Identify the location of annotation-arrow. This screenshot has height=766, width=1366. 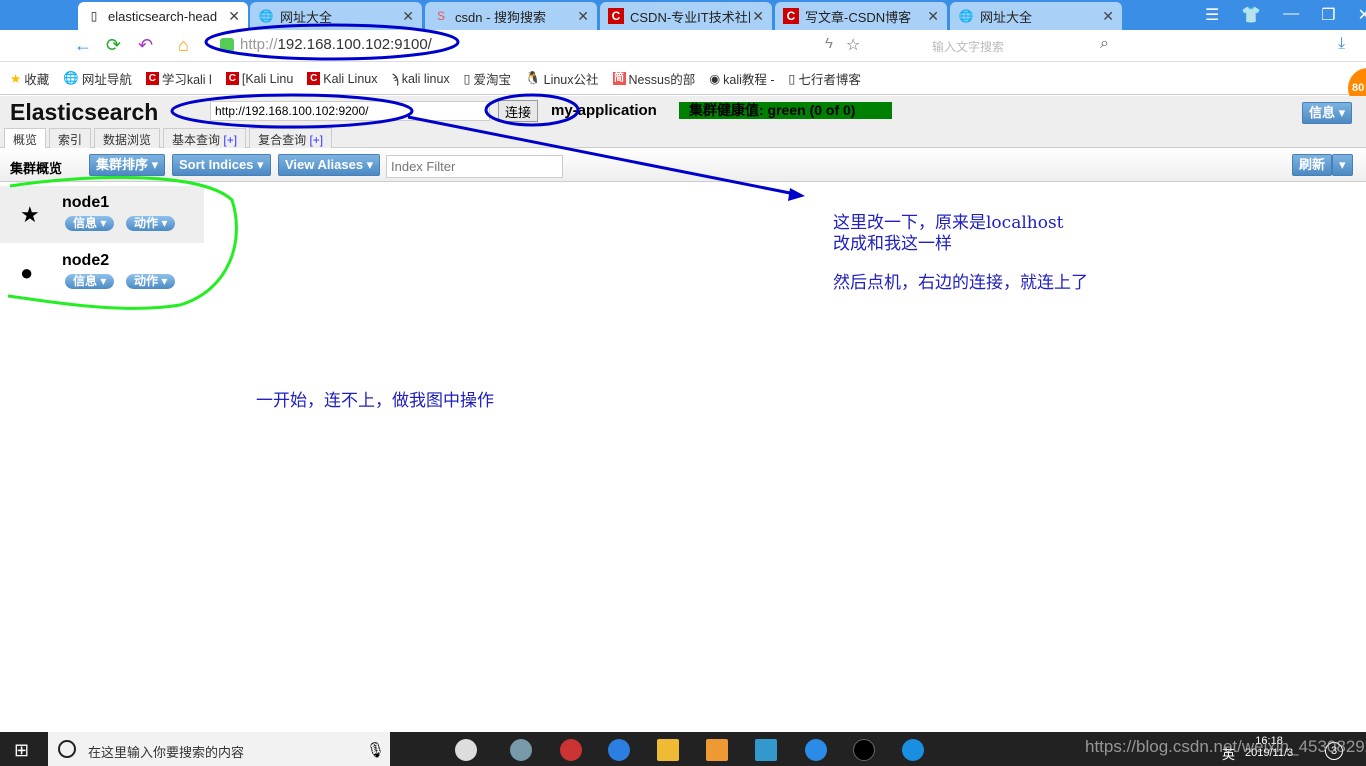
(604, 156).